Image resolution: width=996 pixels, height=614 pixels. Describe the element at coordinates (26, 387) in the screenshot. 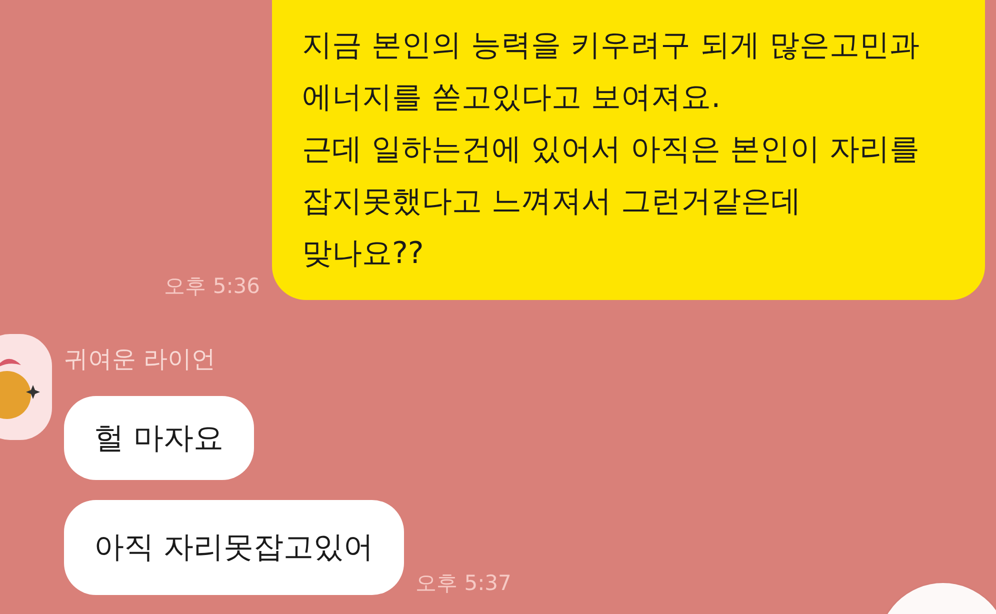

I see `avatar-drawing` at that location.